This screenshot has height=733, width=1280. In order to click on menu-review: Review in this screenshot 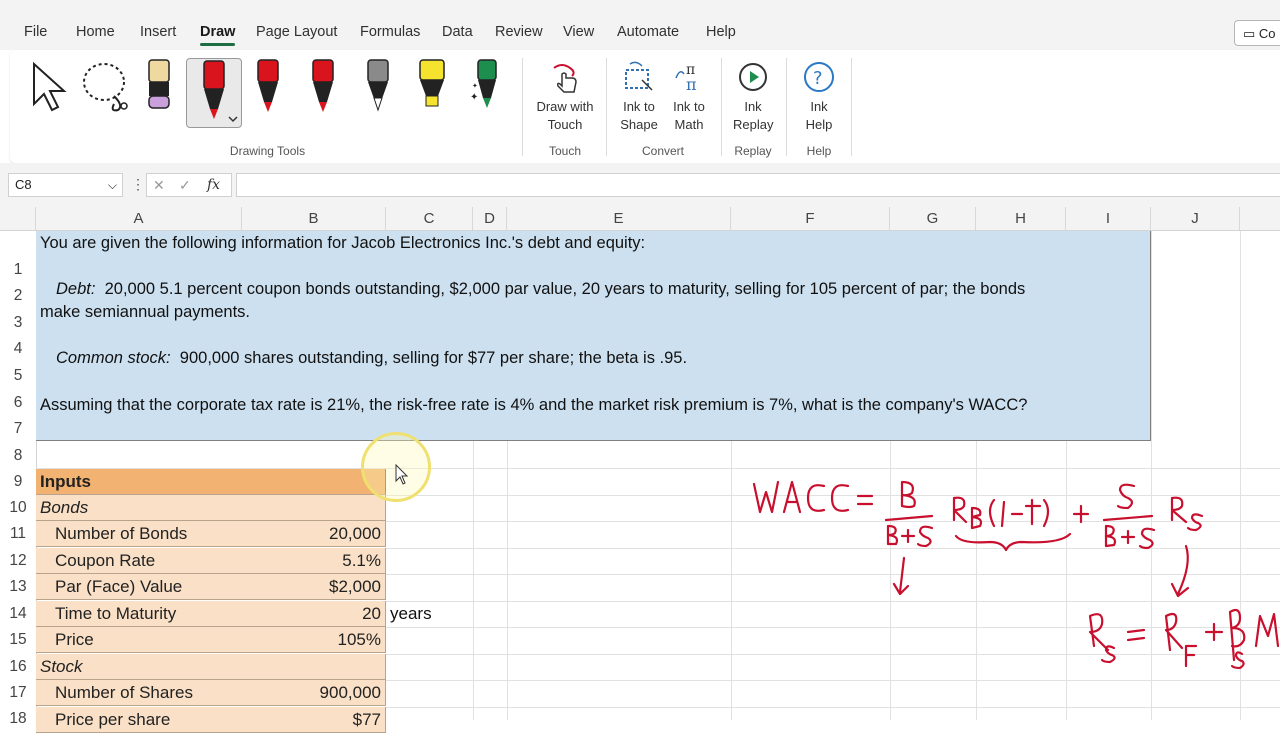, I will do `click(519, 32)`.